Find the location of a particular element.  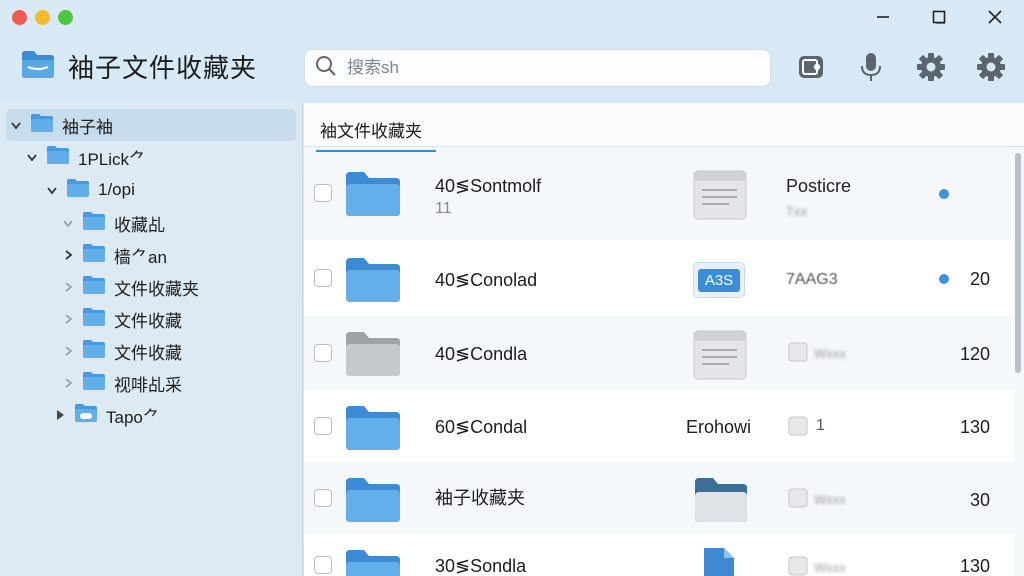

tree-item: 樯⺈an is located at coordinates (151, 255).